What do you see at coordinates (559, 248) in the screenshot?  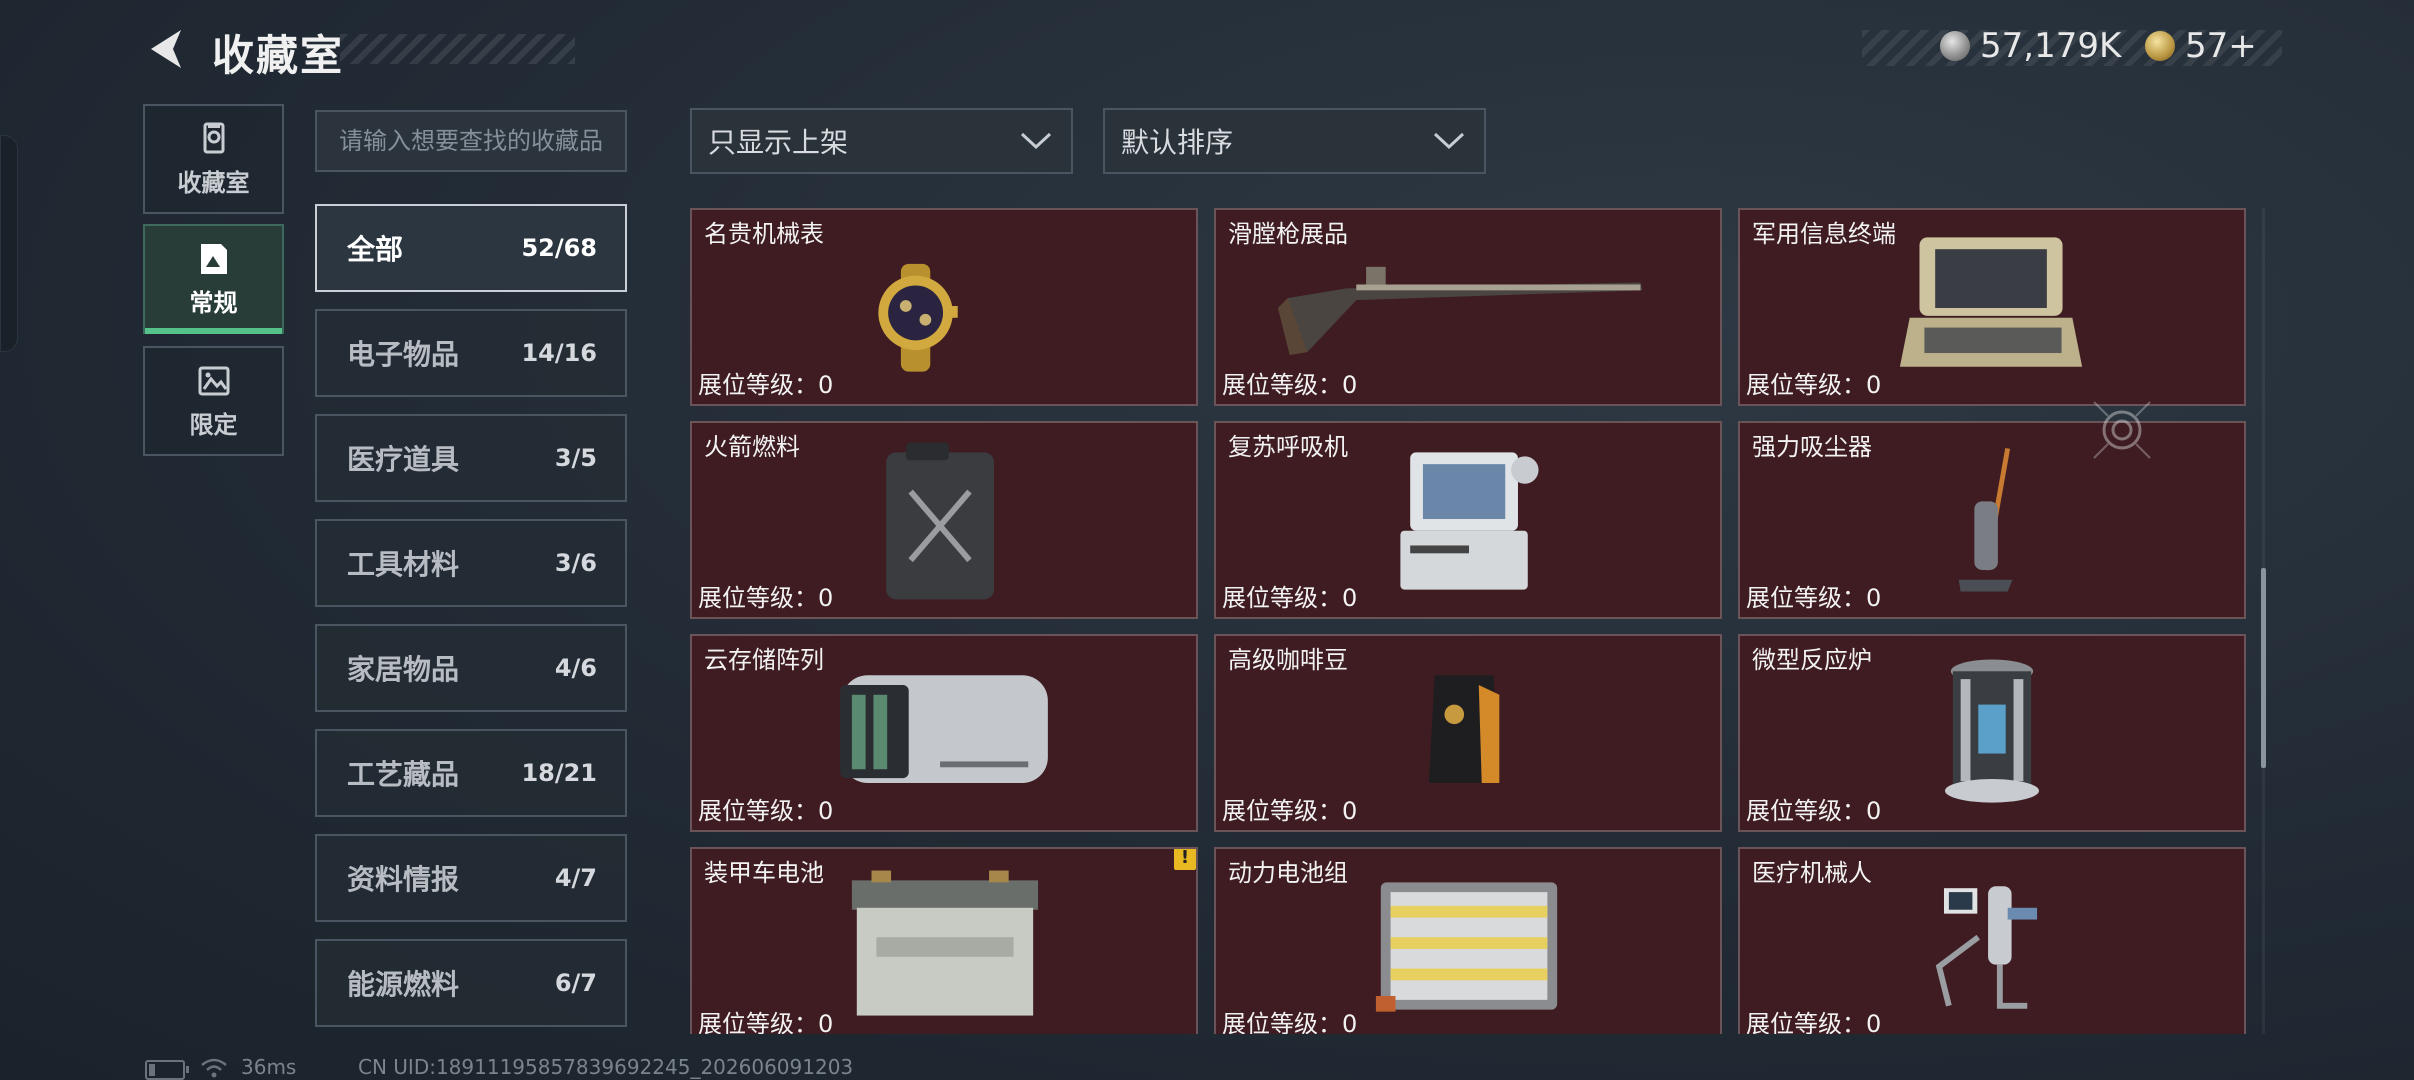 I see `category-count: 52/68` at bounding box center [559, 248].